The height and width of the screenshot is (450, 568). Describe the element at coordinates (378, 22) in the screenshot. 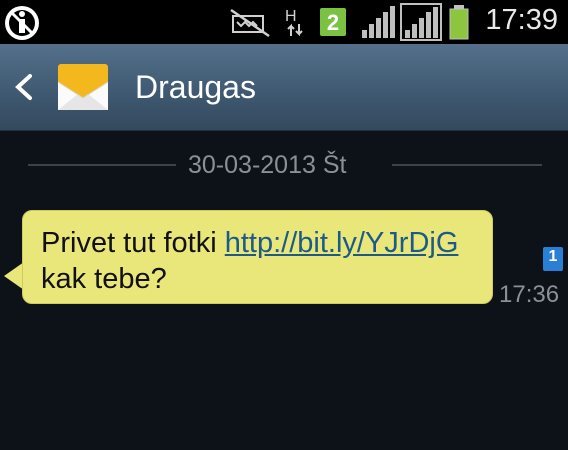

I see `signal-icon` at that location.